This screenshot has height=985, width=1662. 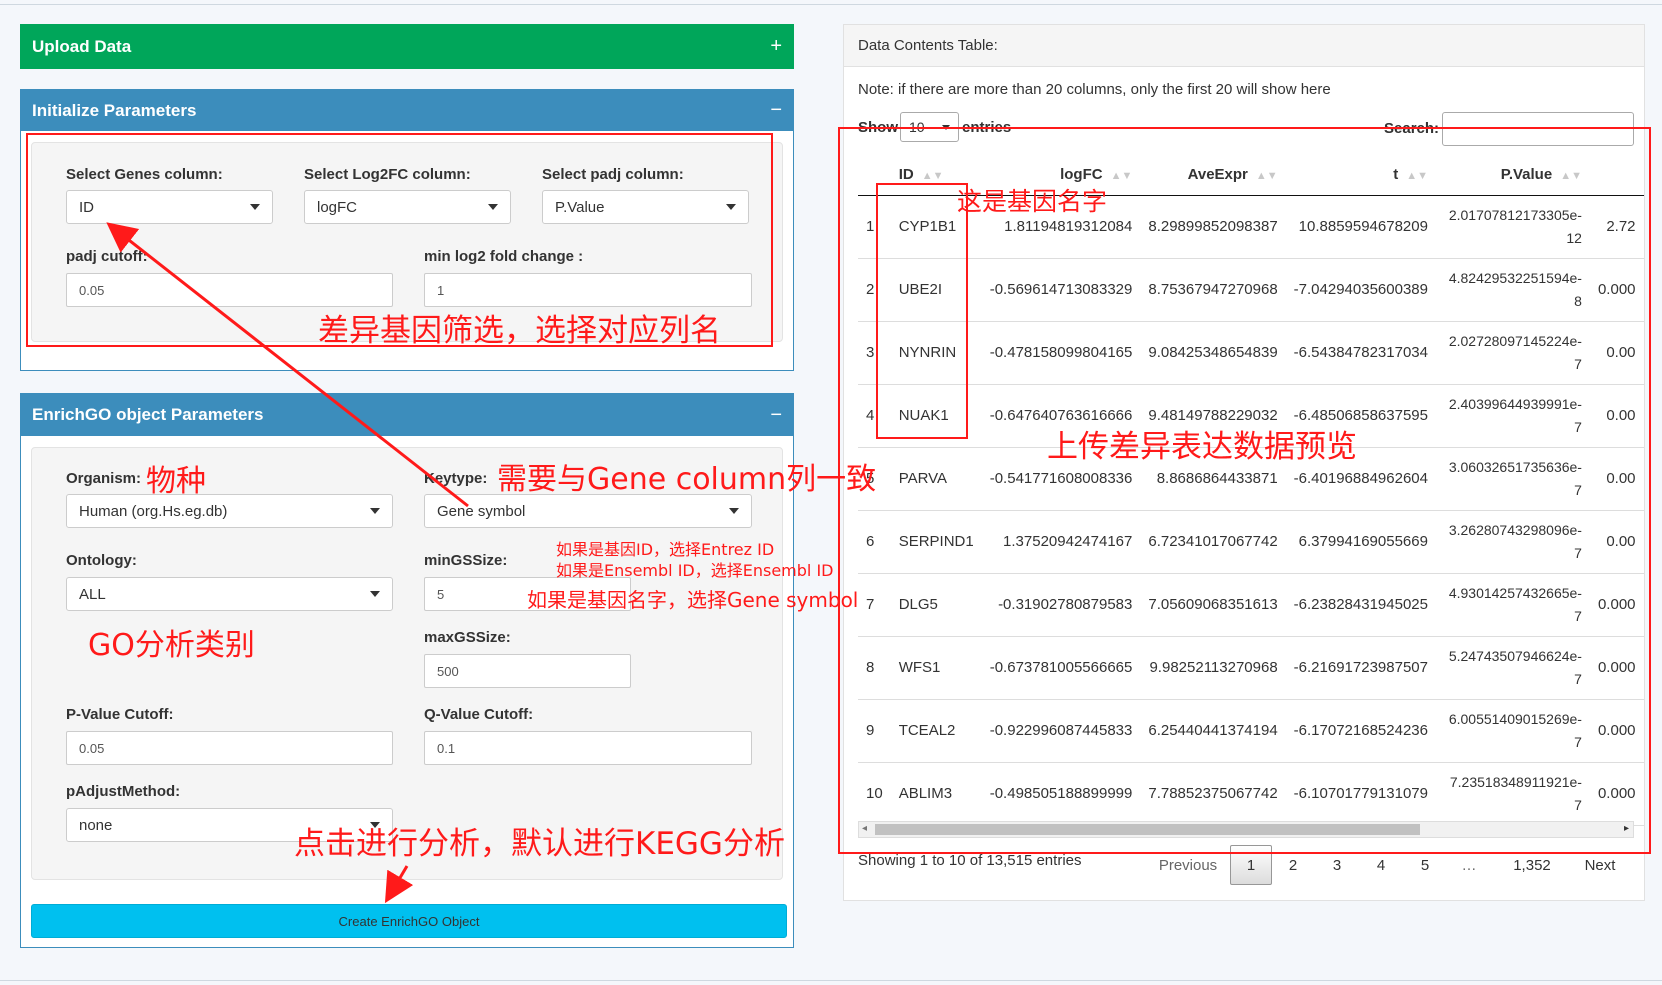 What do you see at coordinates (153, 511) in the screenshot?
I see `organism-value: Human (org.Hs.eg.db)` at bounding box center [153, 511].